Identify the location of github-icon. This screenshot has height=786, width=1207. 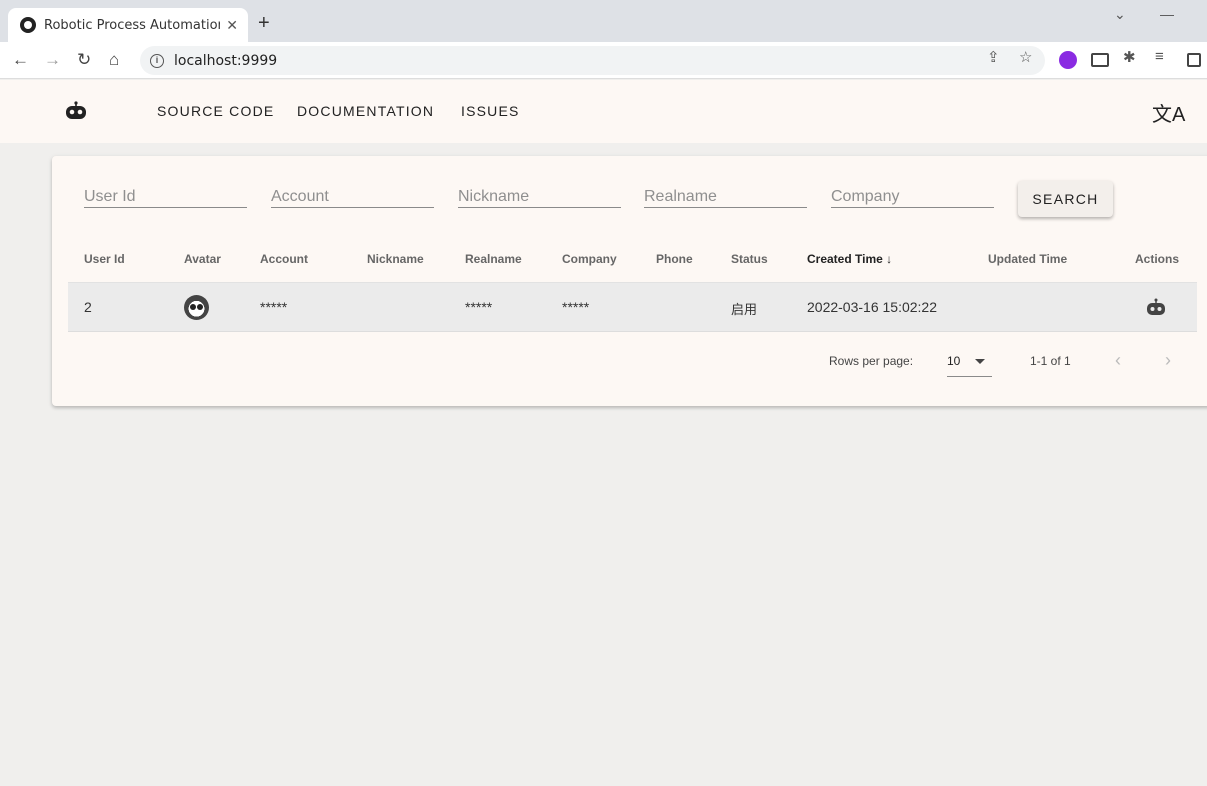
(28, 25).